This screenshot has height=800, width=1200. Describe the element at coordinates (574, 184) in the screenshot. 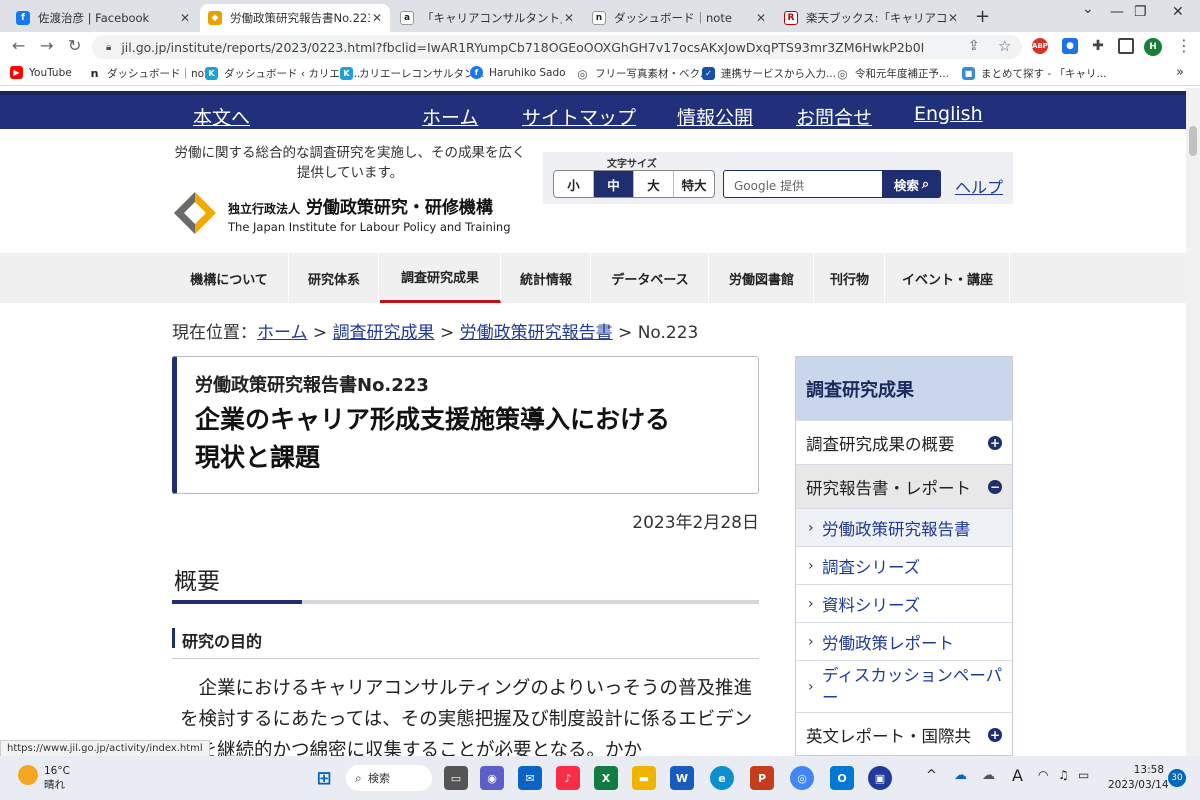

I see `font-size-small-button: 小` at that location.